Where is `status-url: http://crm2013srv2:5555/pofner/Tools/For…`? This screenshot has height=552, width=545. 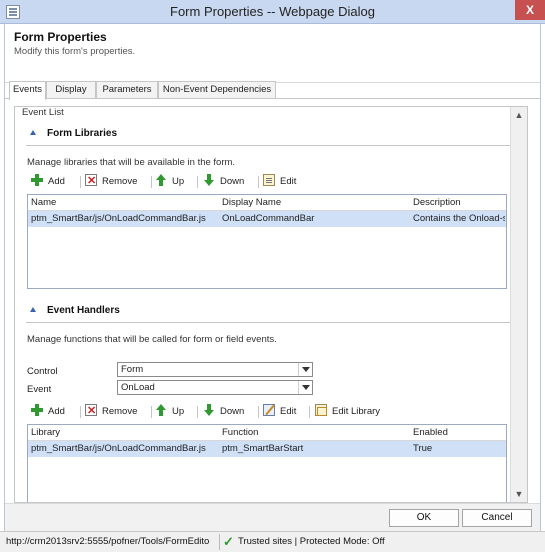 status-url: http://crm2013srv2:5555/pofner/Tools/For… is located at coordinates (108, 541).